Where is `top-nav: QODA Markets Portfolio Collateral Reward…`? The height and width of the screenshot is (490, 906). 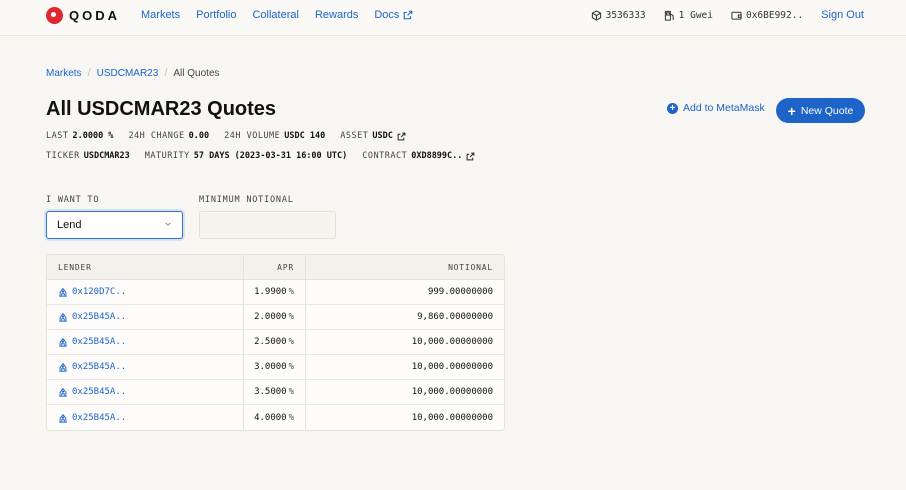
top-nav: QODA Markets Portfolio Collateral Reward… is located at coordinates (453, 18).